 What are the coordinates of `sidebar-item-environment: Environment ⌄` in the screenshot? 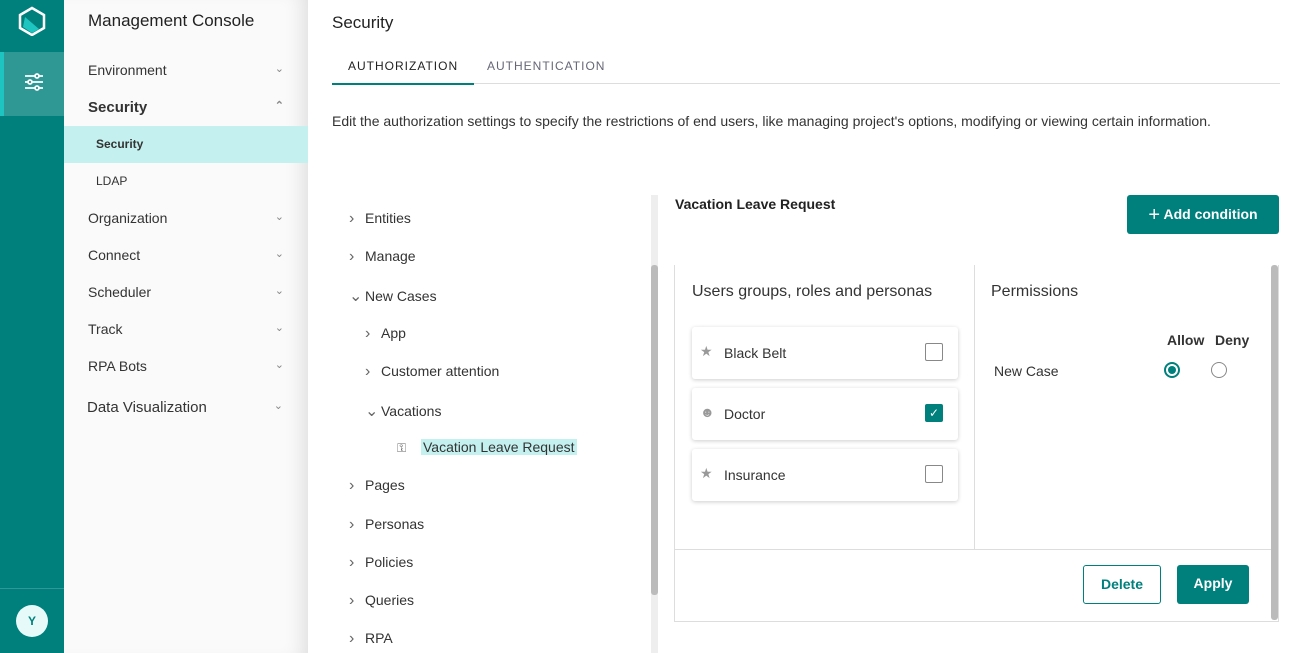 It's located at (186, 70).